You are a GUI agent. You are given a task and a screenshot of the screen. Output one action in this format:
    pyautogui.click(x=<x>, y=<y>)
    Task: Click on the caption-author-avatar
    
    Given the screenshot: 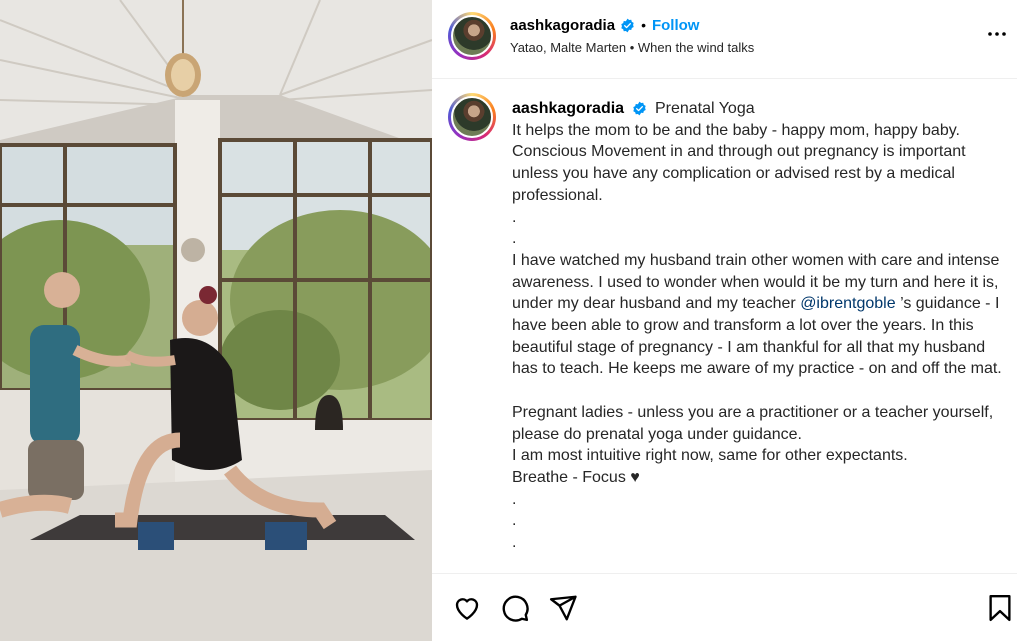 What is the action you would take?
    pyautogui.click(x=472, y=117)
    